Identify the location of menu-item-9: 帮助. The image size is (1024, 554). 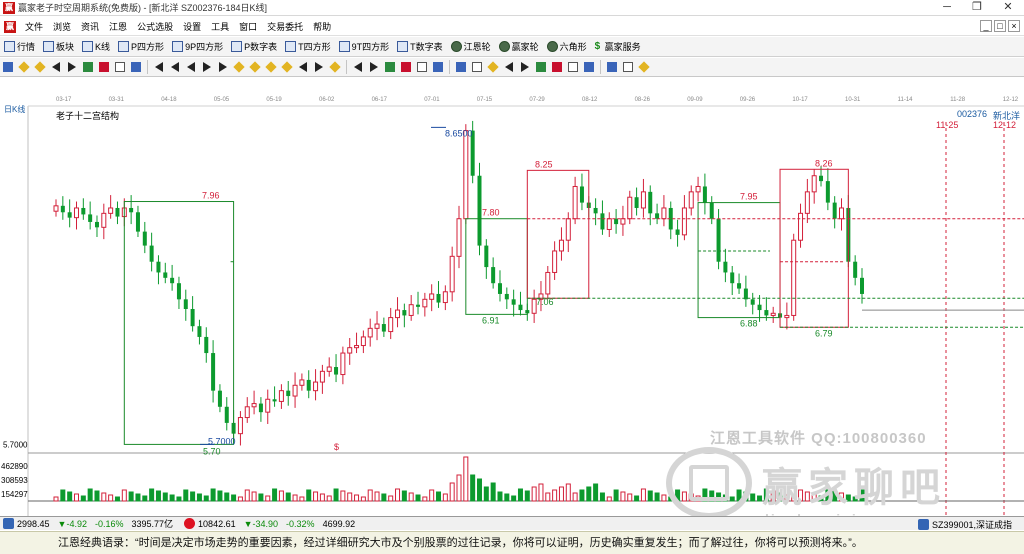
(322, 26).